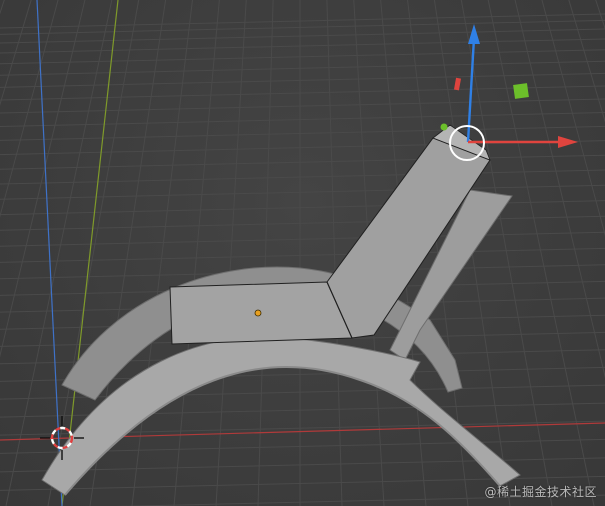  What do you see at coordinates (521, 91) in the screenshot?
I see `gizmo-y-plane-handle` at bounding box center [521, 91].